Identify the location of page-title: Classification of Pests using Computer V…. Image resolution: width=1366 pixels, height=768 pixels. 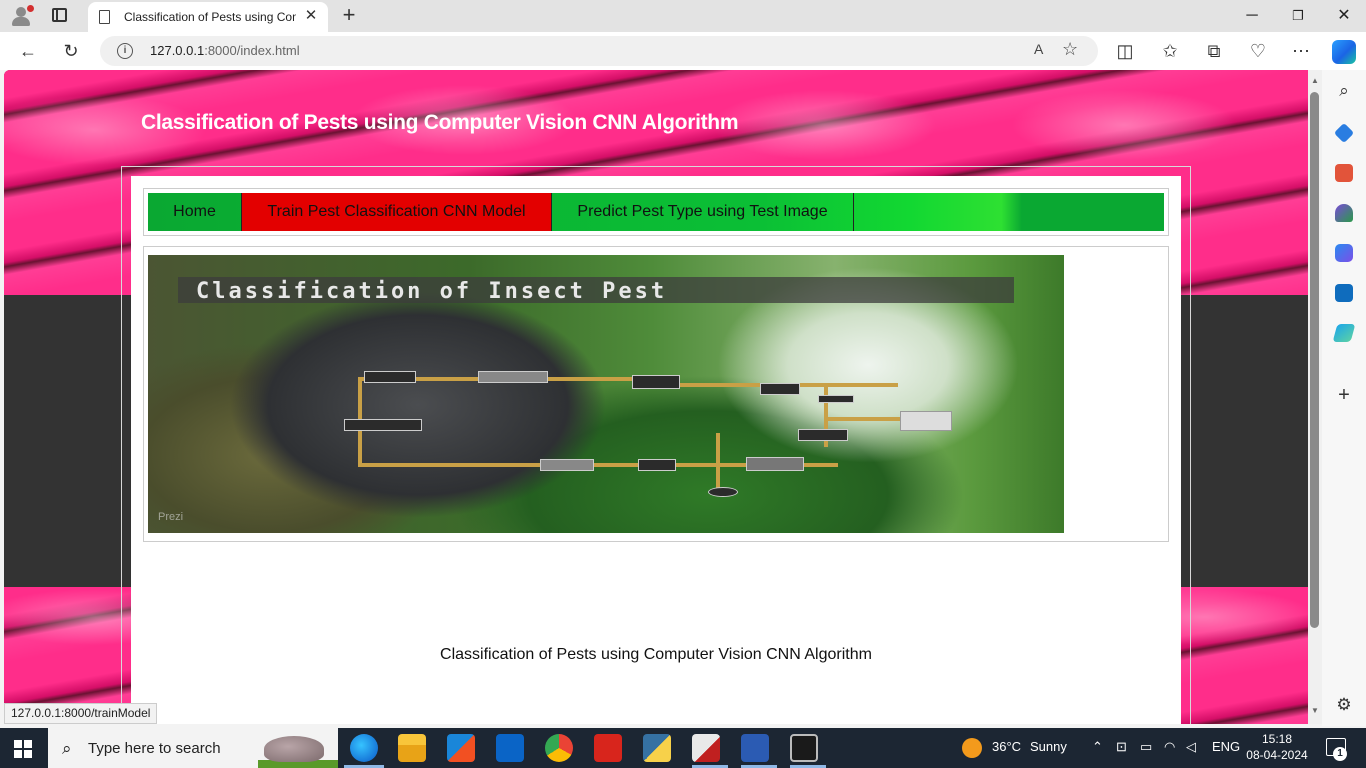
(440, 122).